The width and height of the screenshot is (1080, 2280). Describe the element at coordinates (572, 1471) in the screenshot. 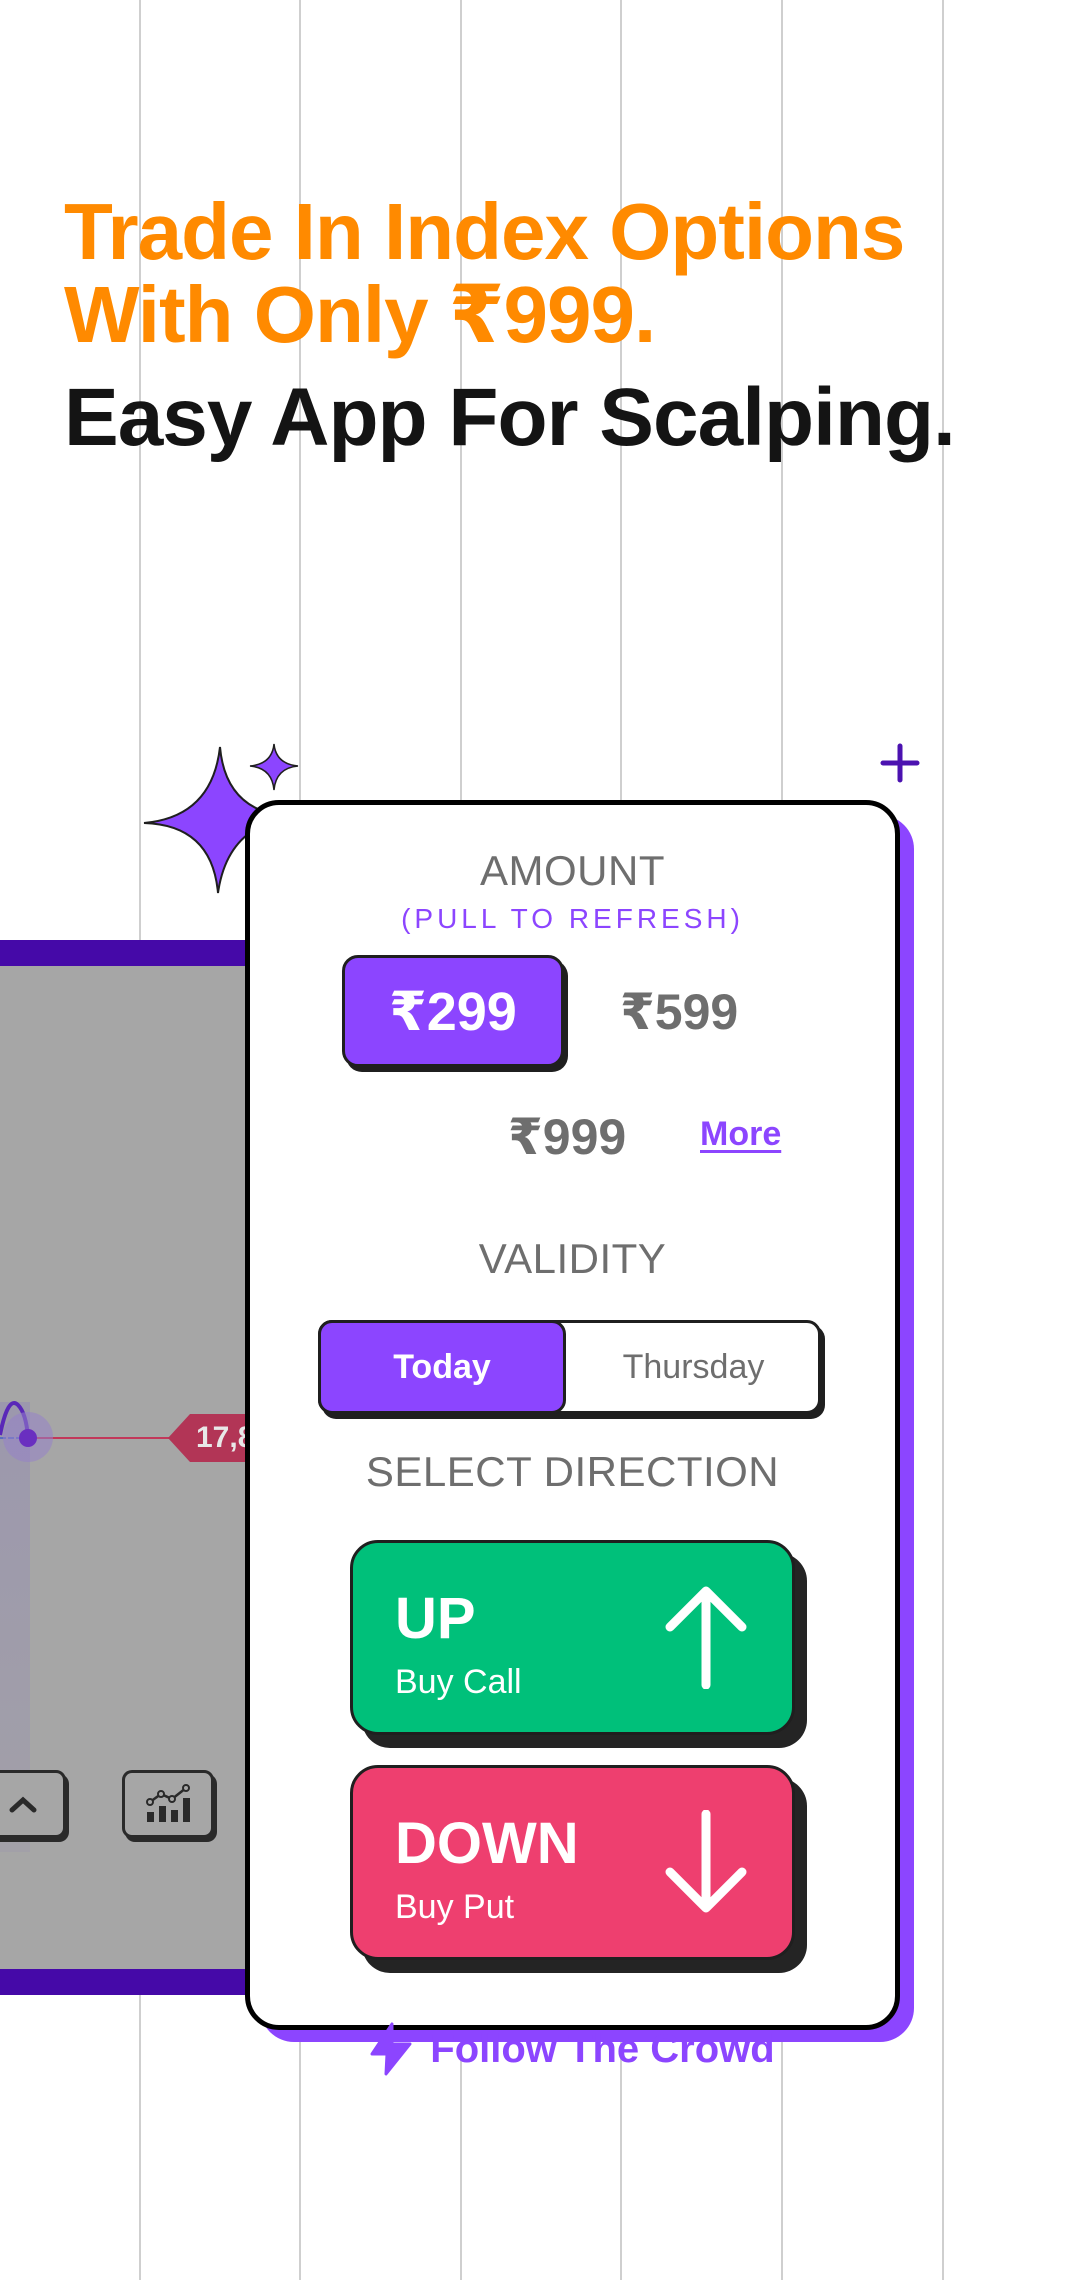

I see `select-direction-label: SELECT DIRECTION` at that location.